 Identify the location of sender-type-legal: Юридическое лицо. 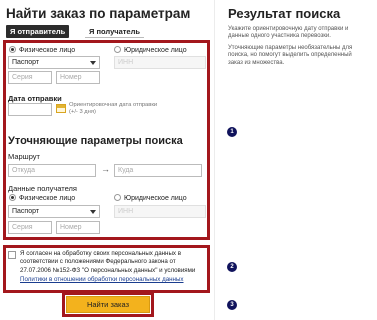
(150, 51).